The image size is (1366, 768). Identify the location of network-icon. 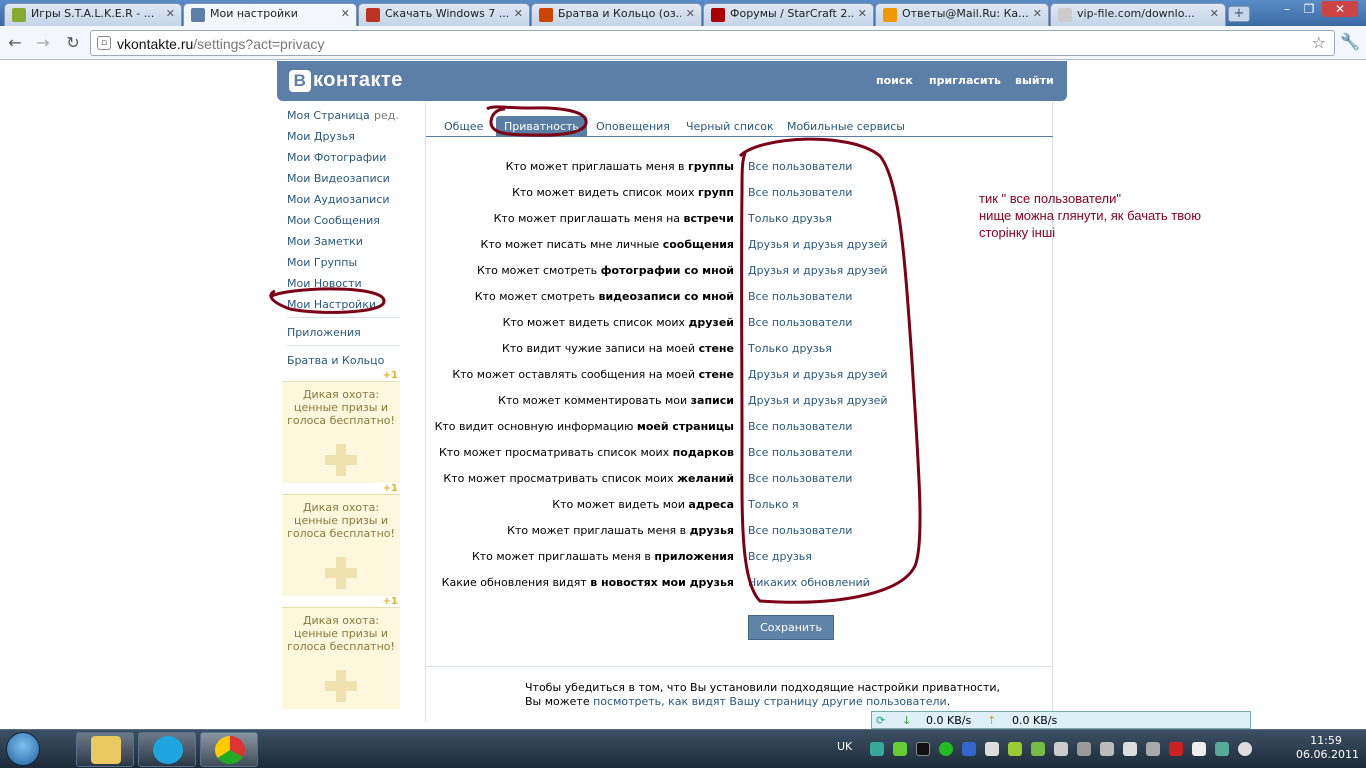
(1222, 749).